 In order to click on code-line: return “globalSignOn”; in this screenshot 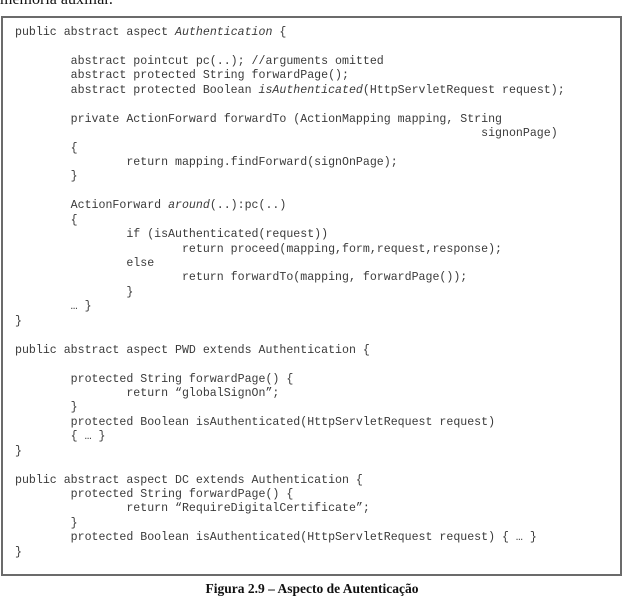, I will do `click(290, 394)`.